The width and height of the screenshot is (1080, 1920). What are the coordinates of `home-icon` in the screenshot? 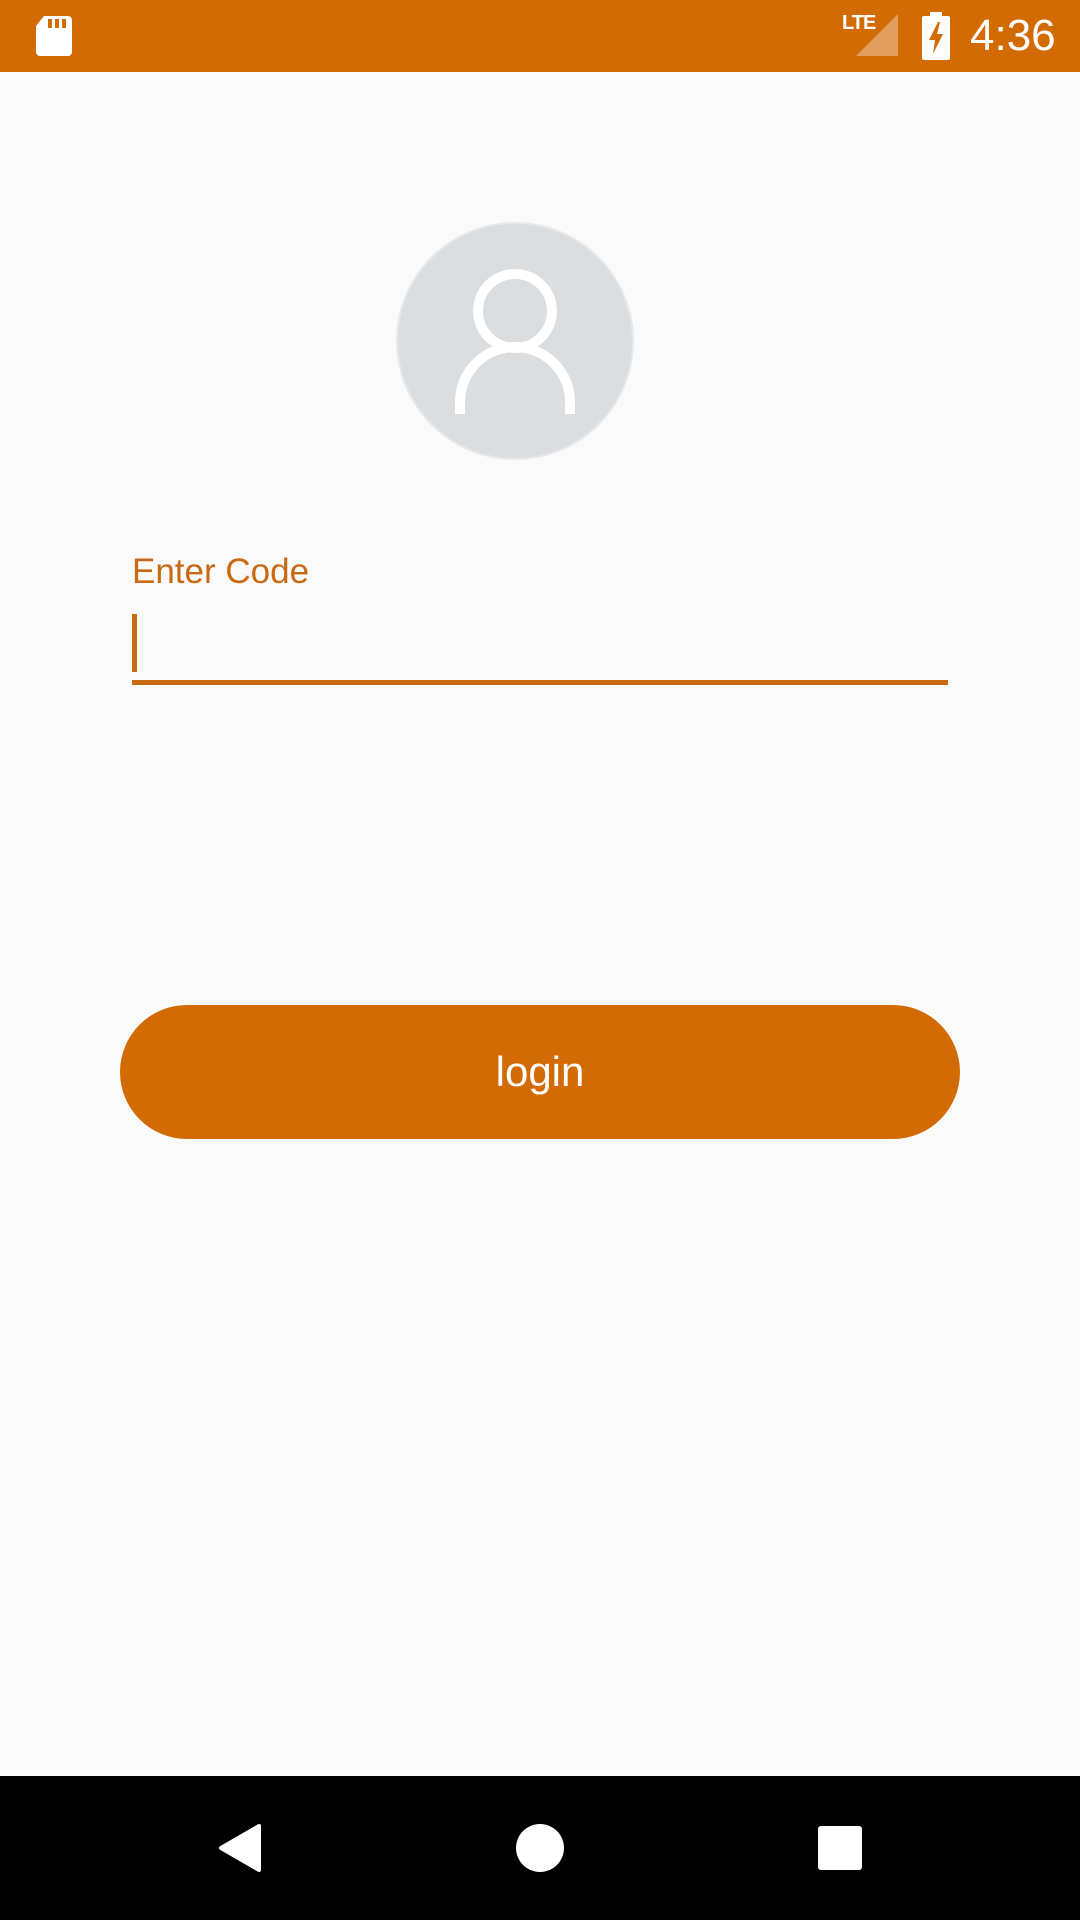 It's located at (540, 1848).